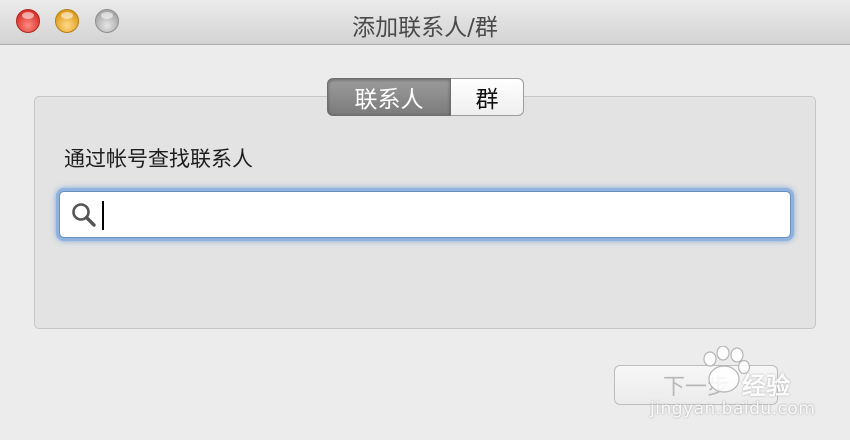  Describe the element at coordinates (487, 97) in the screenshot. I see `tab-groups: 群` at that location.